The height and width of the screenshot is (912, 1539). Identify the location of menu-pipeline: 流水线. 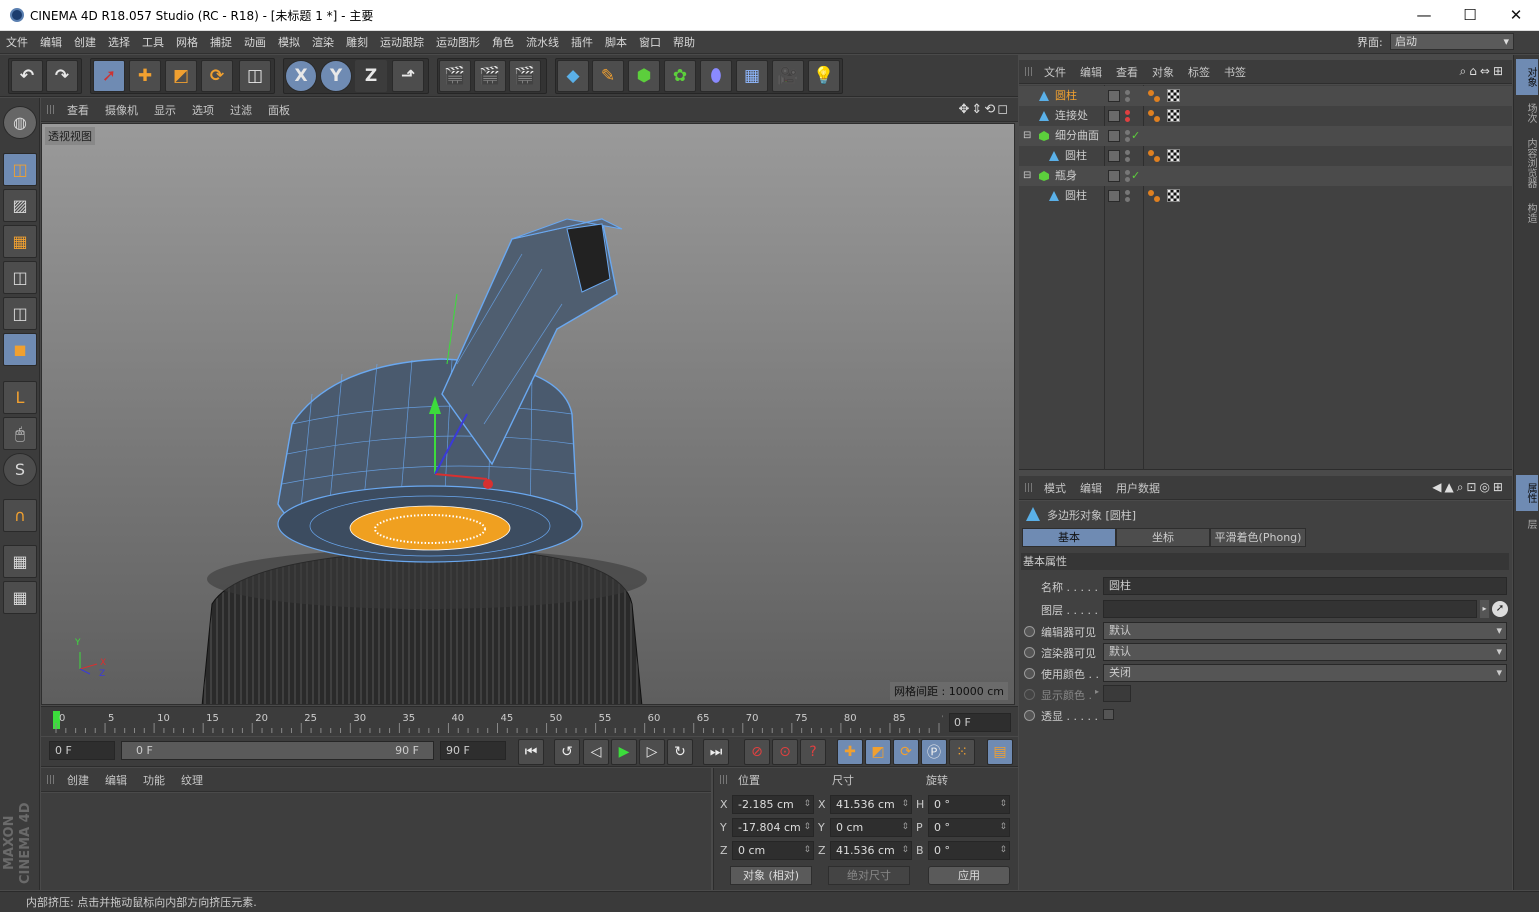
(542, 42).